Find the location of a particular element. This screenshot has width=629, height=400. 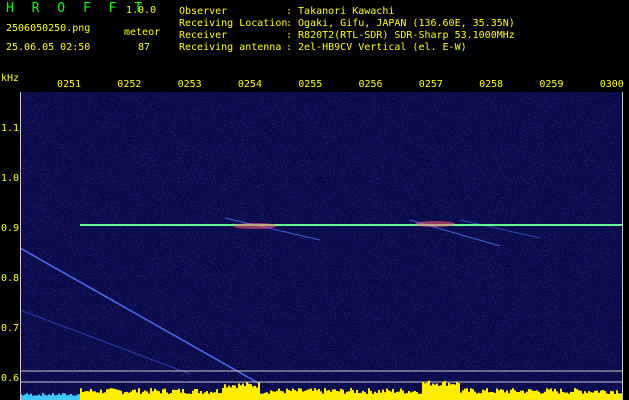

y-tick-label: 1.0 is located at coordinates (10, 178).